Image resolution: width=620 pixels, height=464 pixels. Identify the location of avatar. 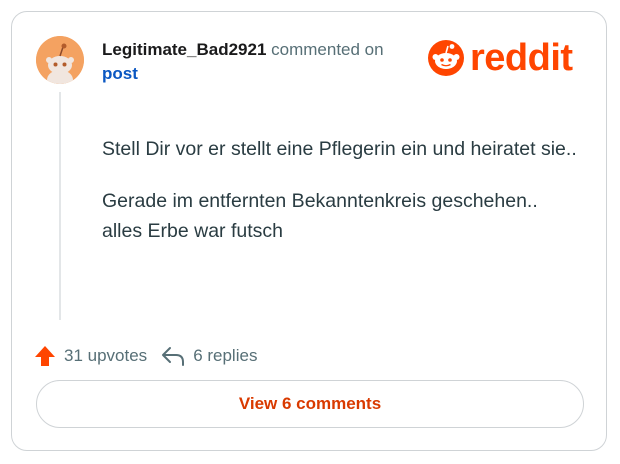
(60, 60).